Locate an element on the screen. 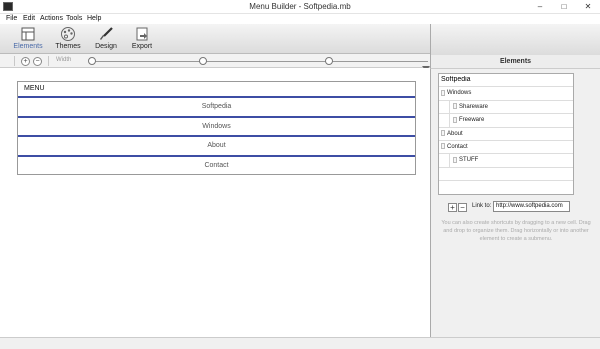 This screenshot has height=349, width=600. ribbon-export-button: Export is located at coordinates (142, 39).